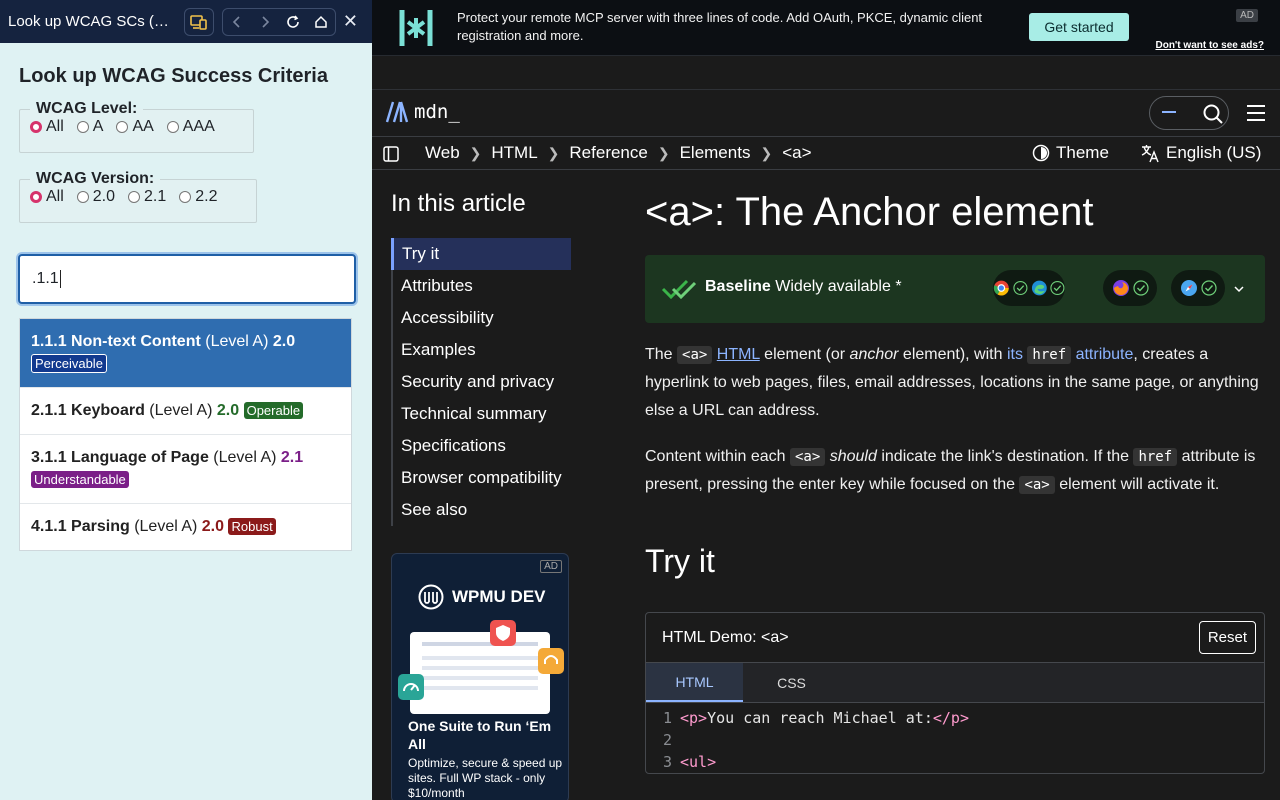  I want to click on theme-switcher: Theme, so click(1070, 153).